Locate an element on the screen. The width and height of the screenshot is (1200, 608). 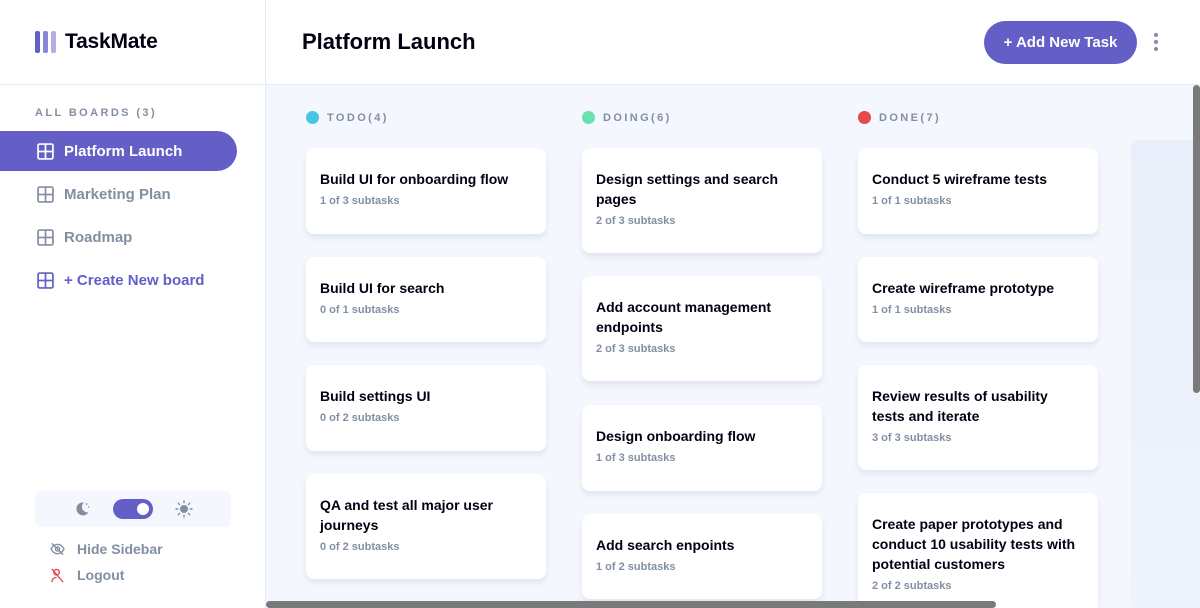
hide-sidebar-button: Hide Sidebar is located at coordinates (106, 549).